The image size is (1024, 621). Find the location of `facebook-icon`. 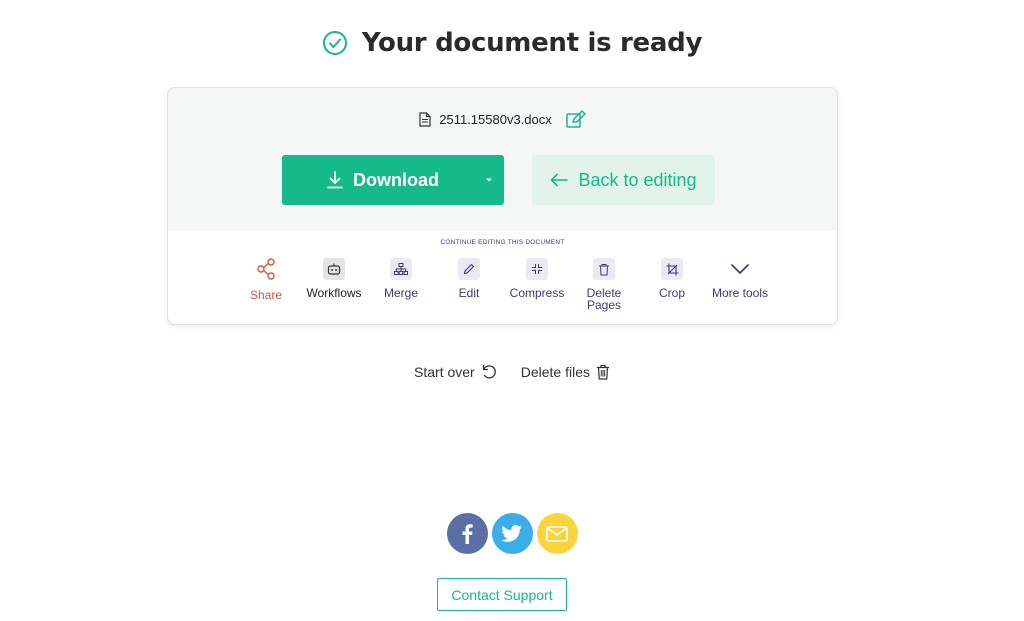

facebook-icon is located at coordinates (467, 533).